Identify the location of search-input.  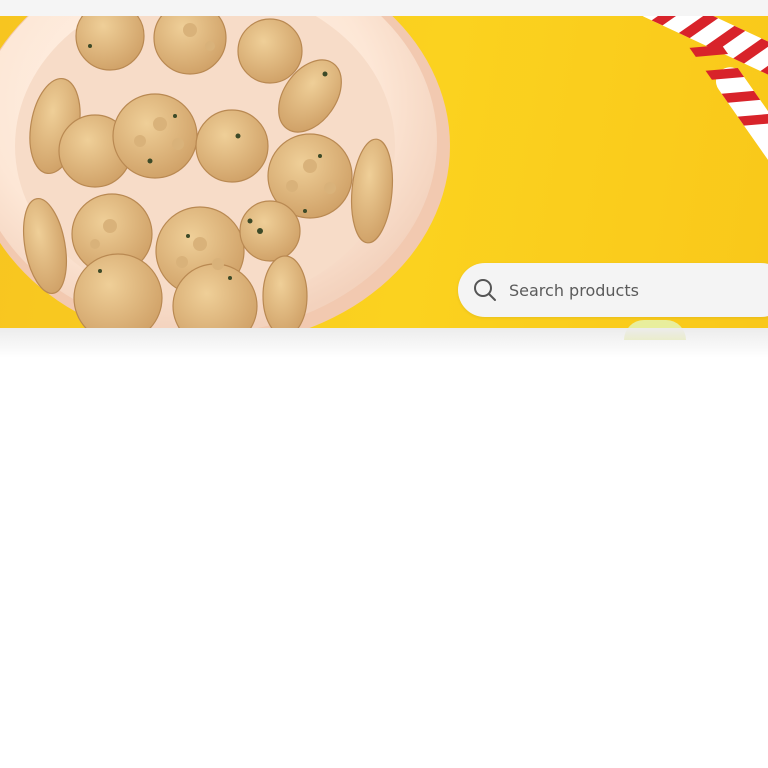
(637, 290).